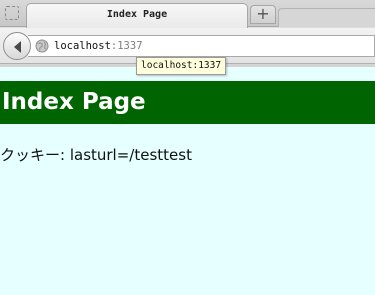 This screenshot has height=295, width=375. I want to click on back-button, so click(17, 46).